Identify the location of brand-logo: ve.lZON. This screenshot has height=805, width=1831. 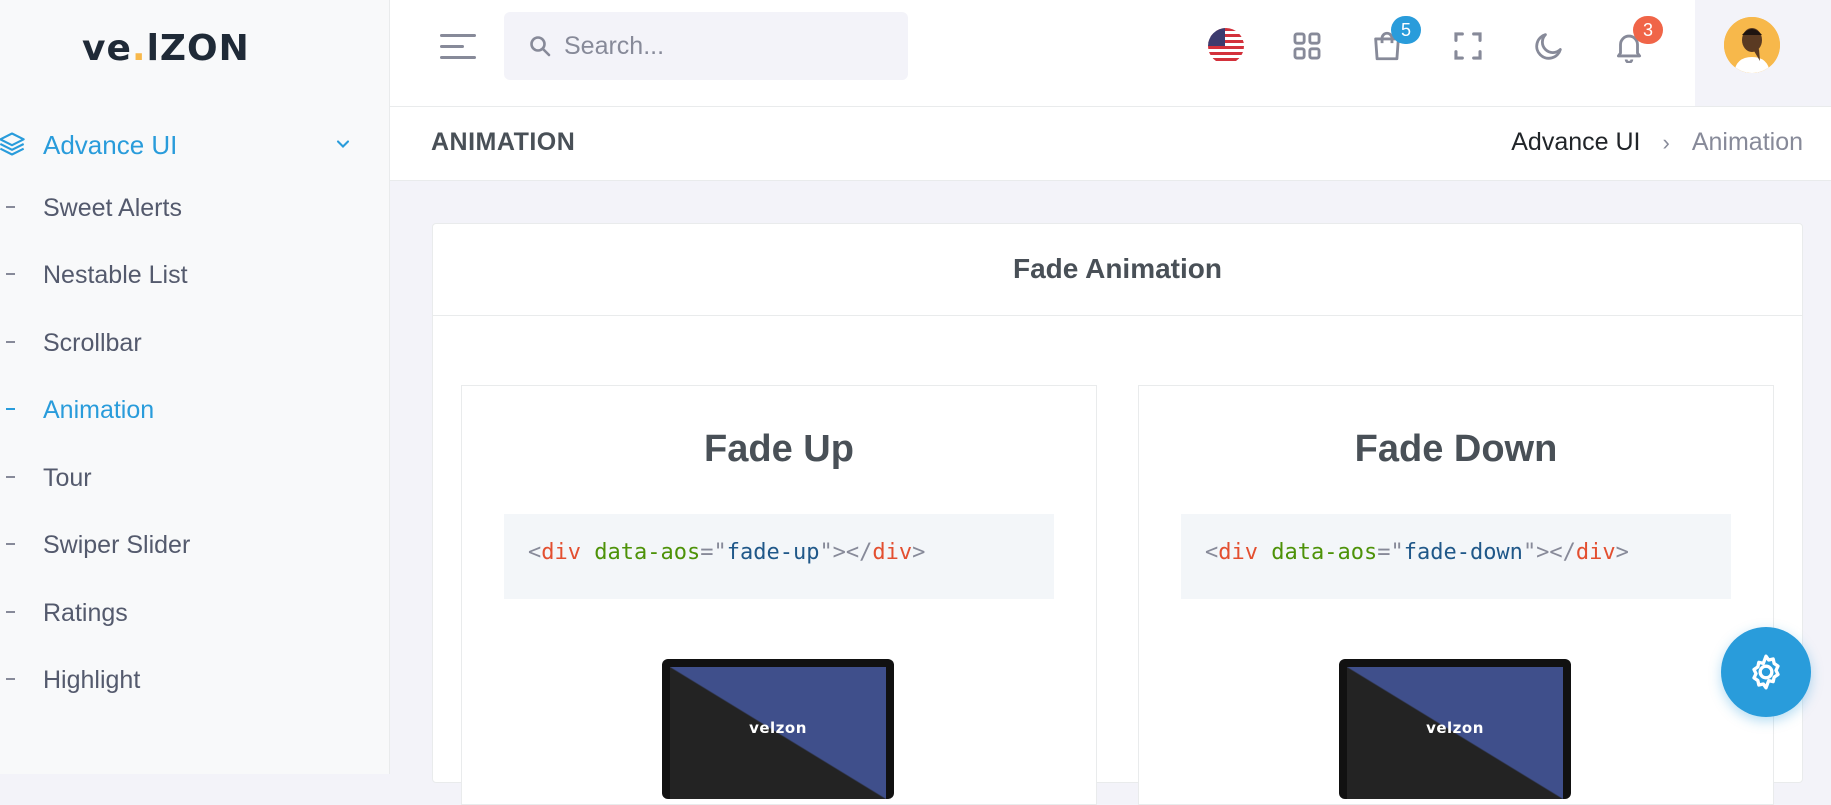
(166, 48).